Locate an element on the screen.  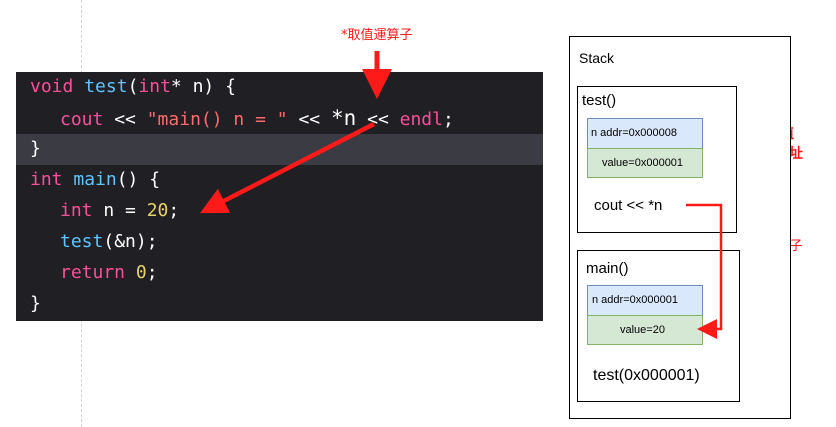
arrow-to-n-decl is located at coordinates (287, 167).